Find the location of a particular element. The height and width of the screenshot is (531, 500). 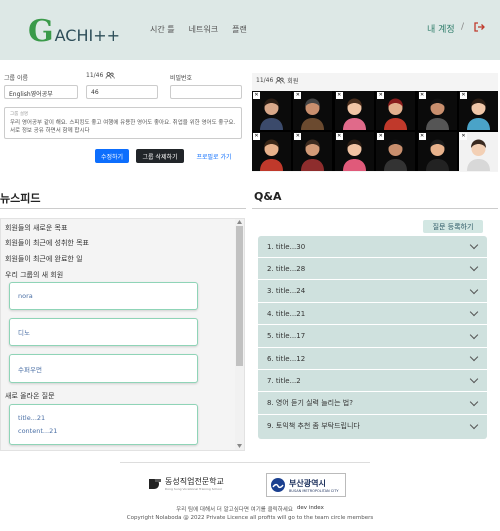

members-panel: 11/46 회원 ✕ ✕ ✕ ✕ ✕ ✕ ✕ ✕ ✕ ✕ ✕ ✕ is located at coordinates (375, 122).